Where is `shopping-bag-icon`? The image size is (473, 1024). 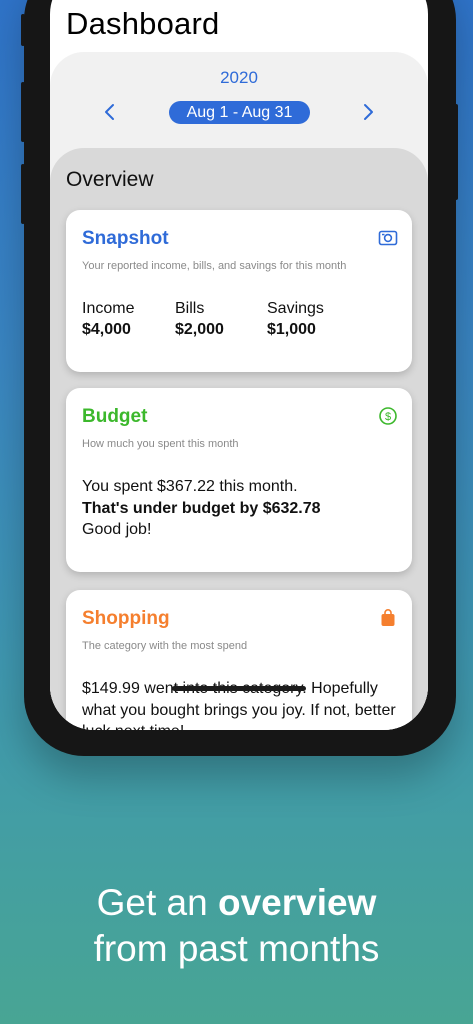
shopping-bag-icon is located at coordinates (388, 618).